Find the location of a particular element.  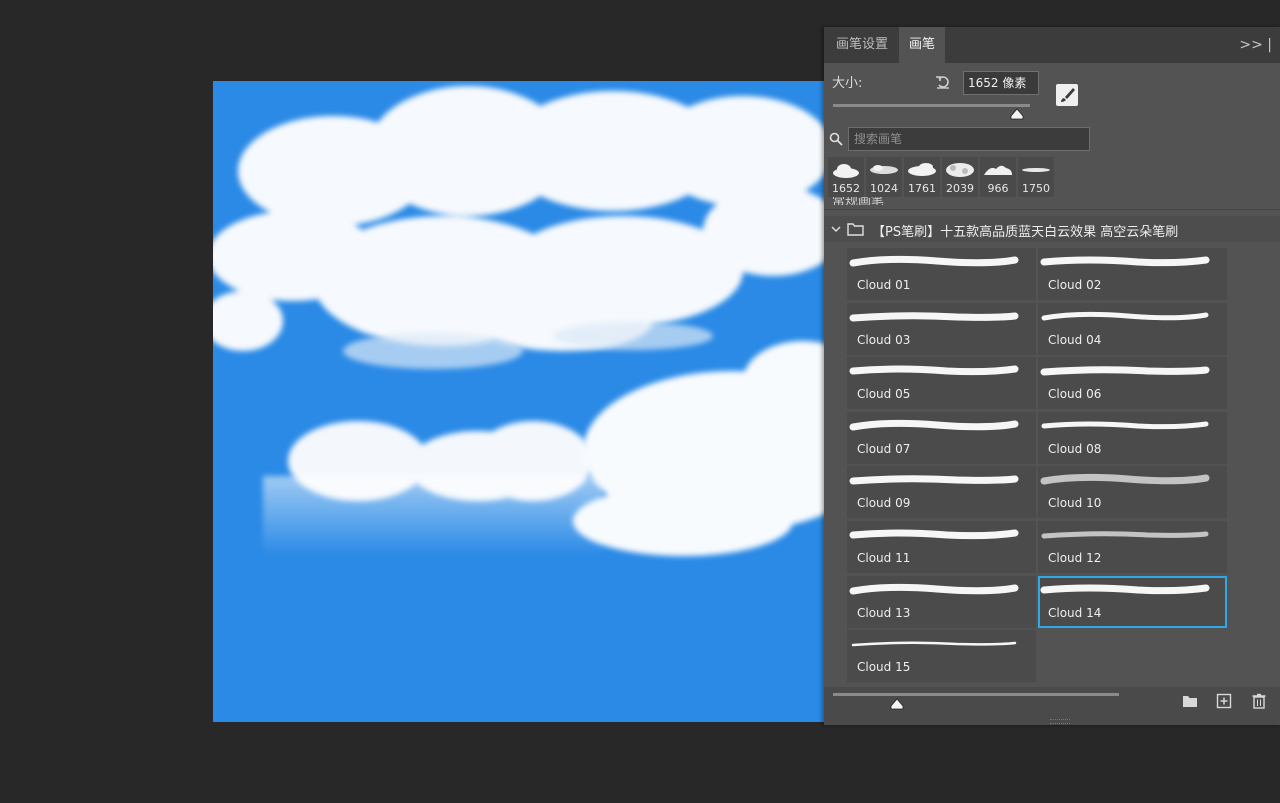

recent-brush: 1761 is located at coordinates (922, 177).